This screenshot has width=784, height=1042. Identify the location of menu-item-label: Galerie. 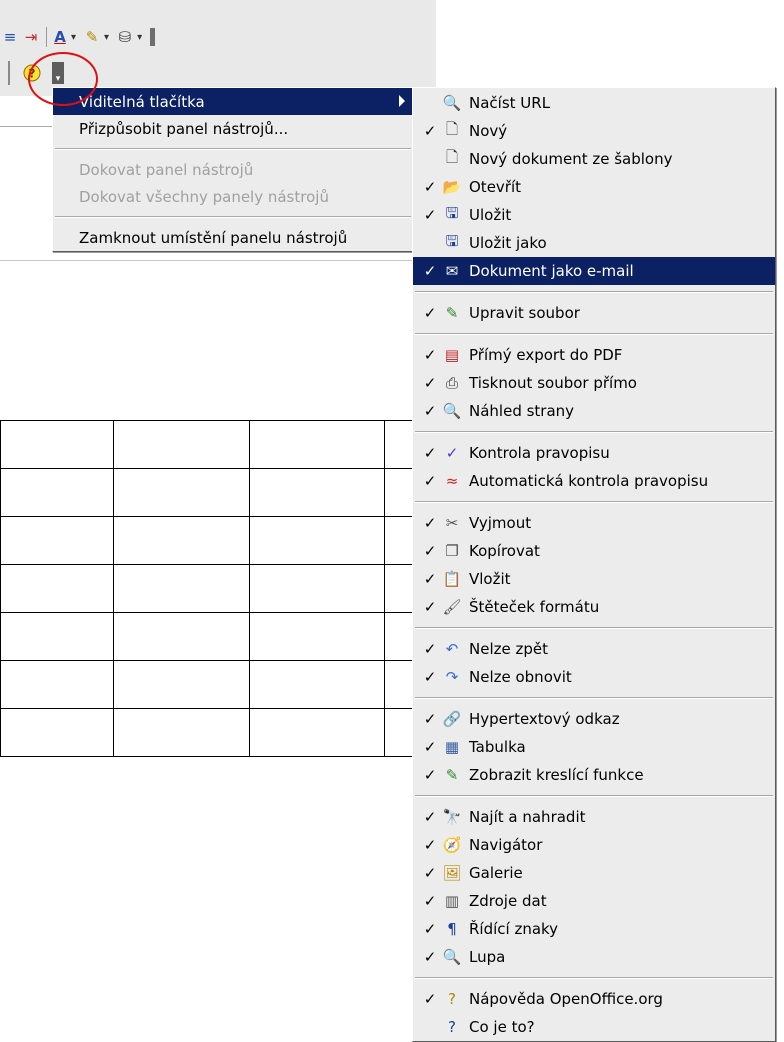
(496, 873).